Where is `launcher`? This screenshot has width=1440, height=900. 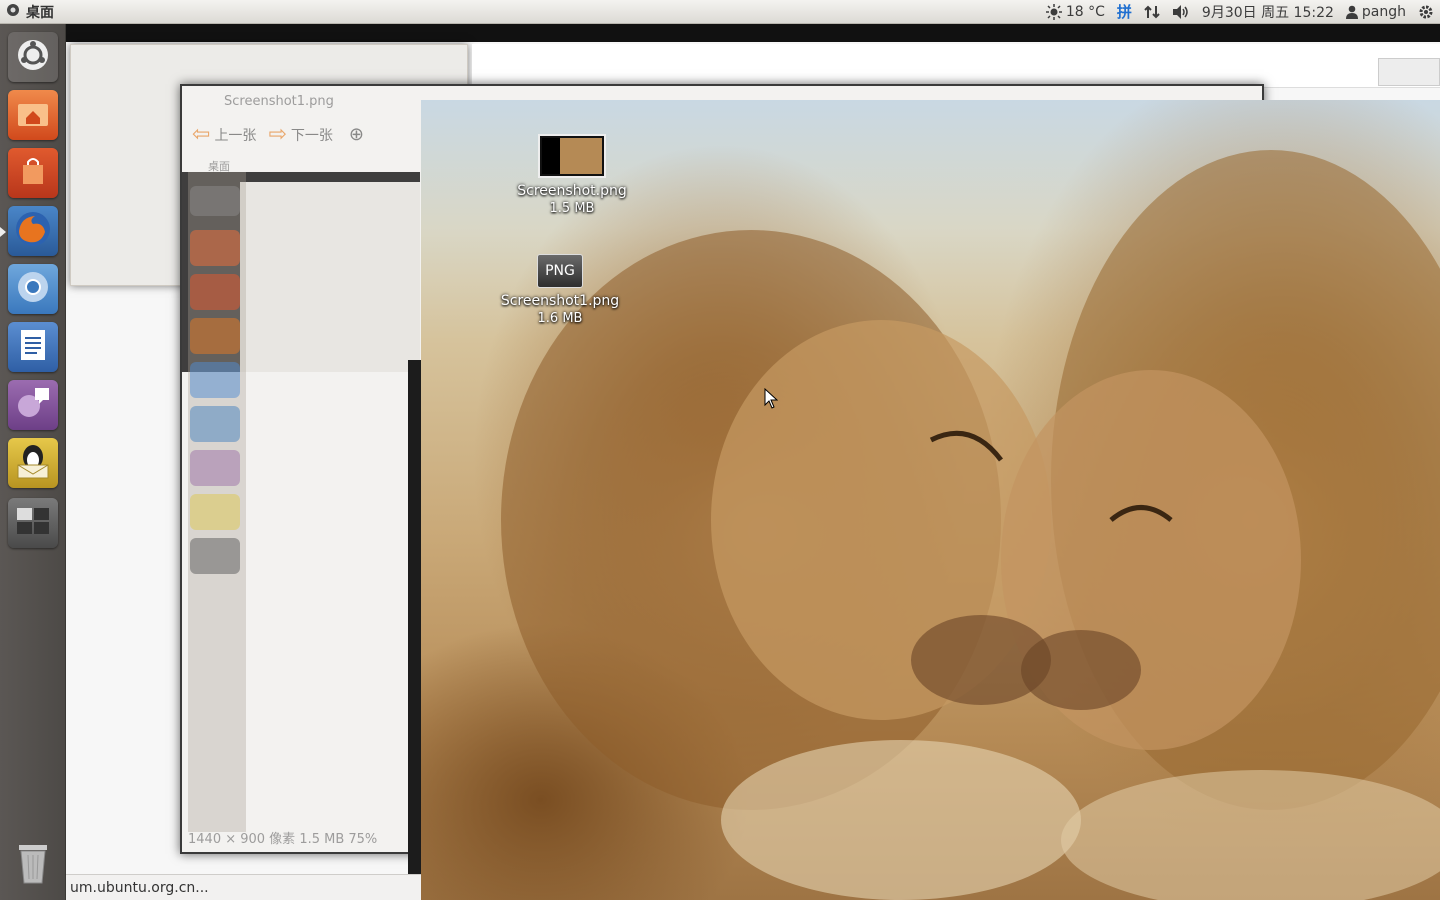 launcher is located at coordinates (33, 462).